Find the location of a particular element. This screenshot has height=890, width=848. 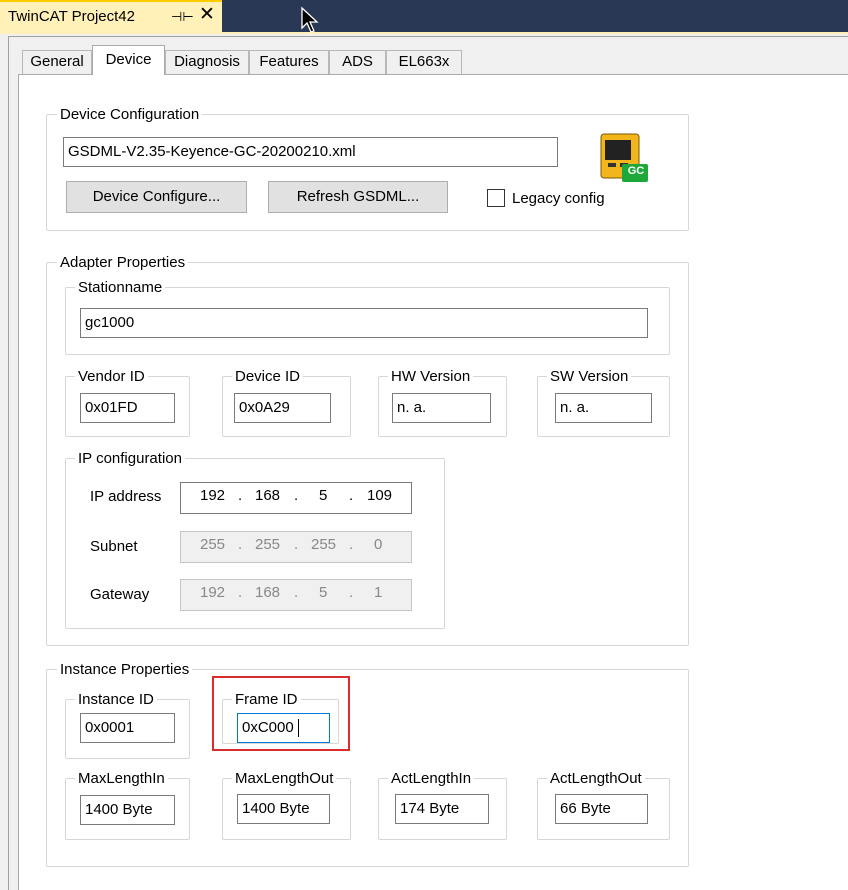

ip-configuration-label: IP configuration is located at coordinates (130, 459).